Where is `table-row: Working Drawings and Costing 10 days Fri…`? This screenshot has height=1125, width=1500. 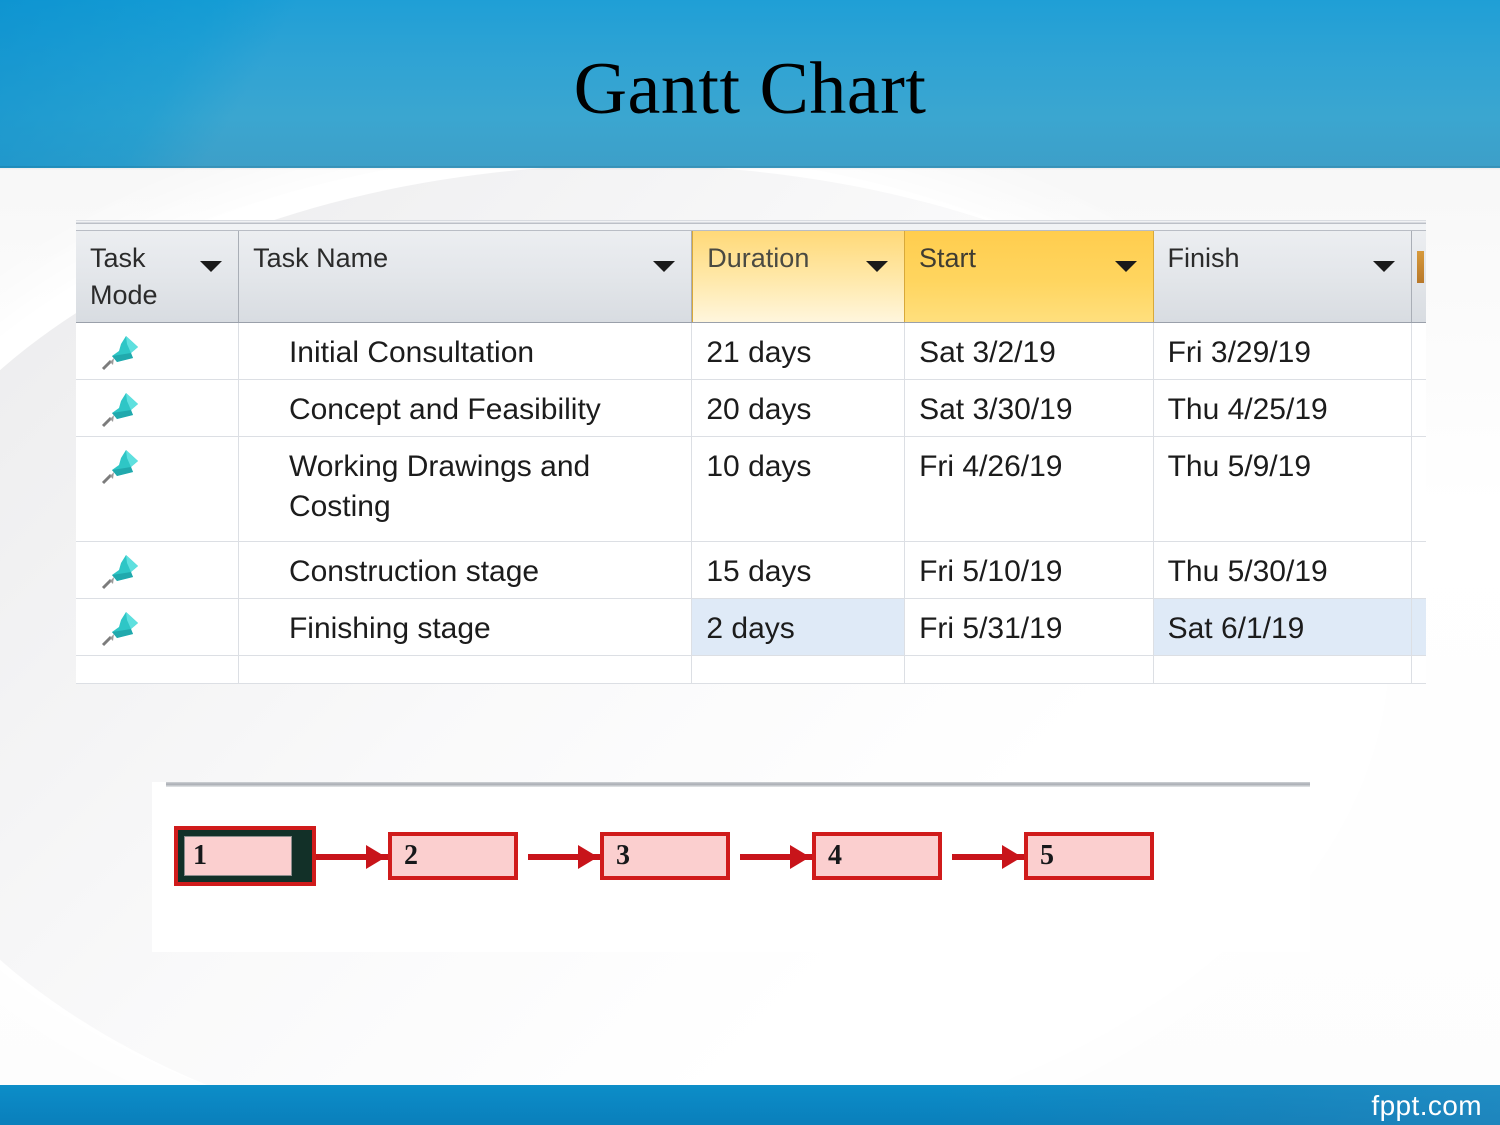 table-row: Working Drawings and Costing 10 days Fri… is located at coordinates (751, 489).